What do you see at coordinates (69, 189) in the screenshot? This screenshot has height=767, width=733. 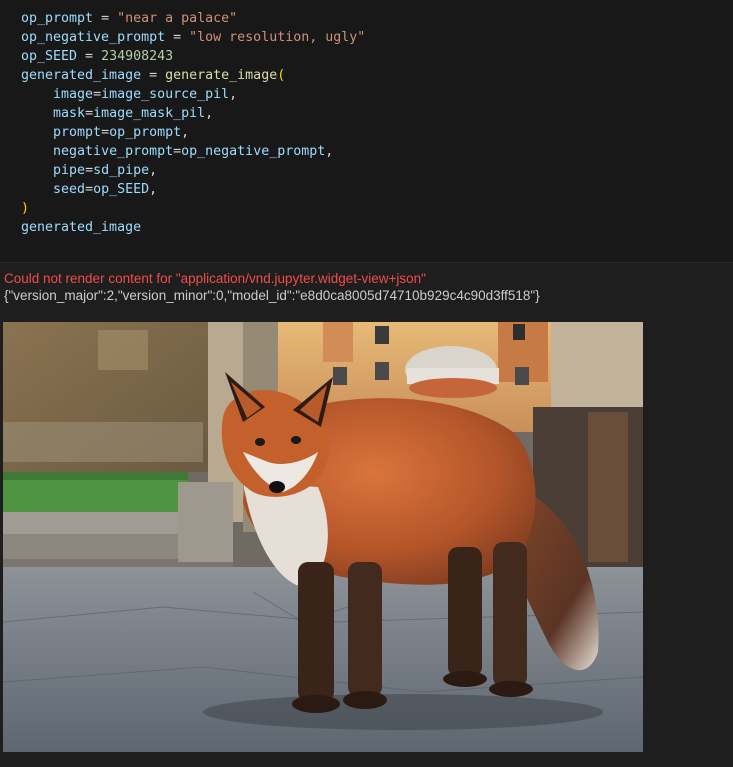 I see `kwarg-token: seed` at bounding box center [69, 189].